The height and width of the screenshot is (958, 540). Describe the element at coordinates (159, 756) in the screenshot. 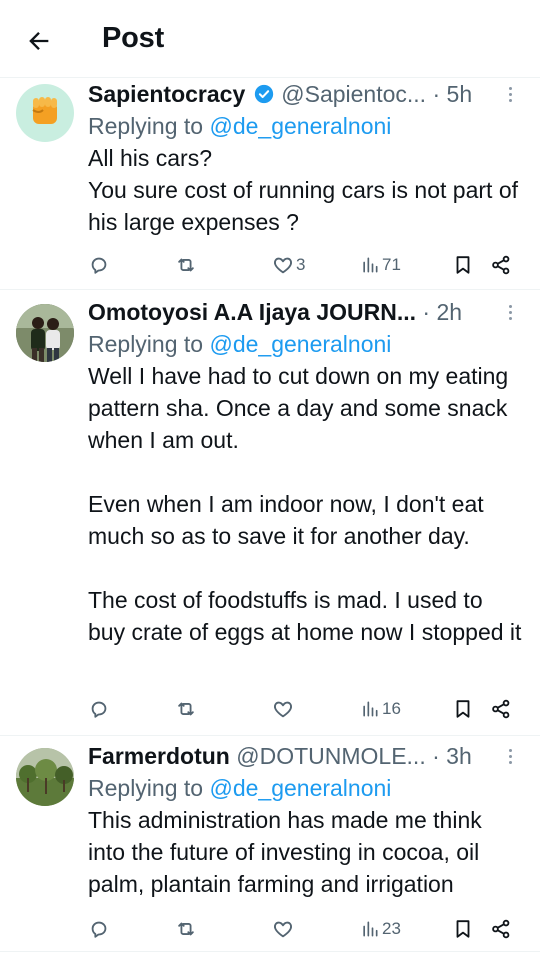

I see `author-name: Farmerdotun` at that location.